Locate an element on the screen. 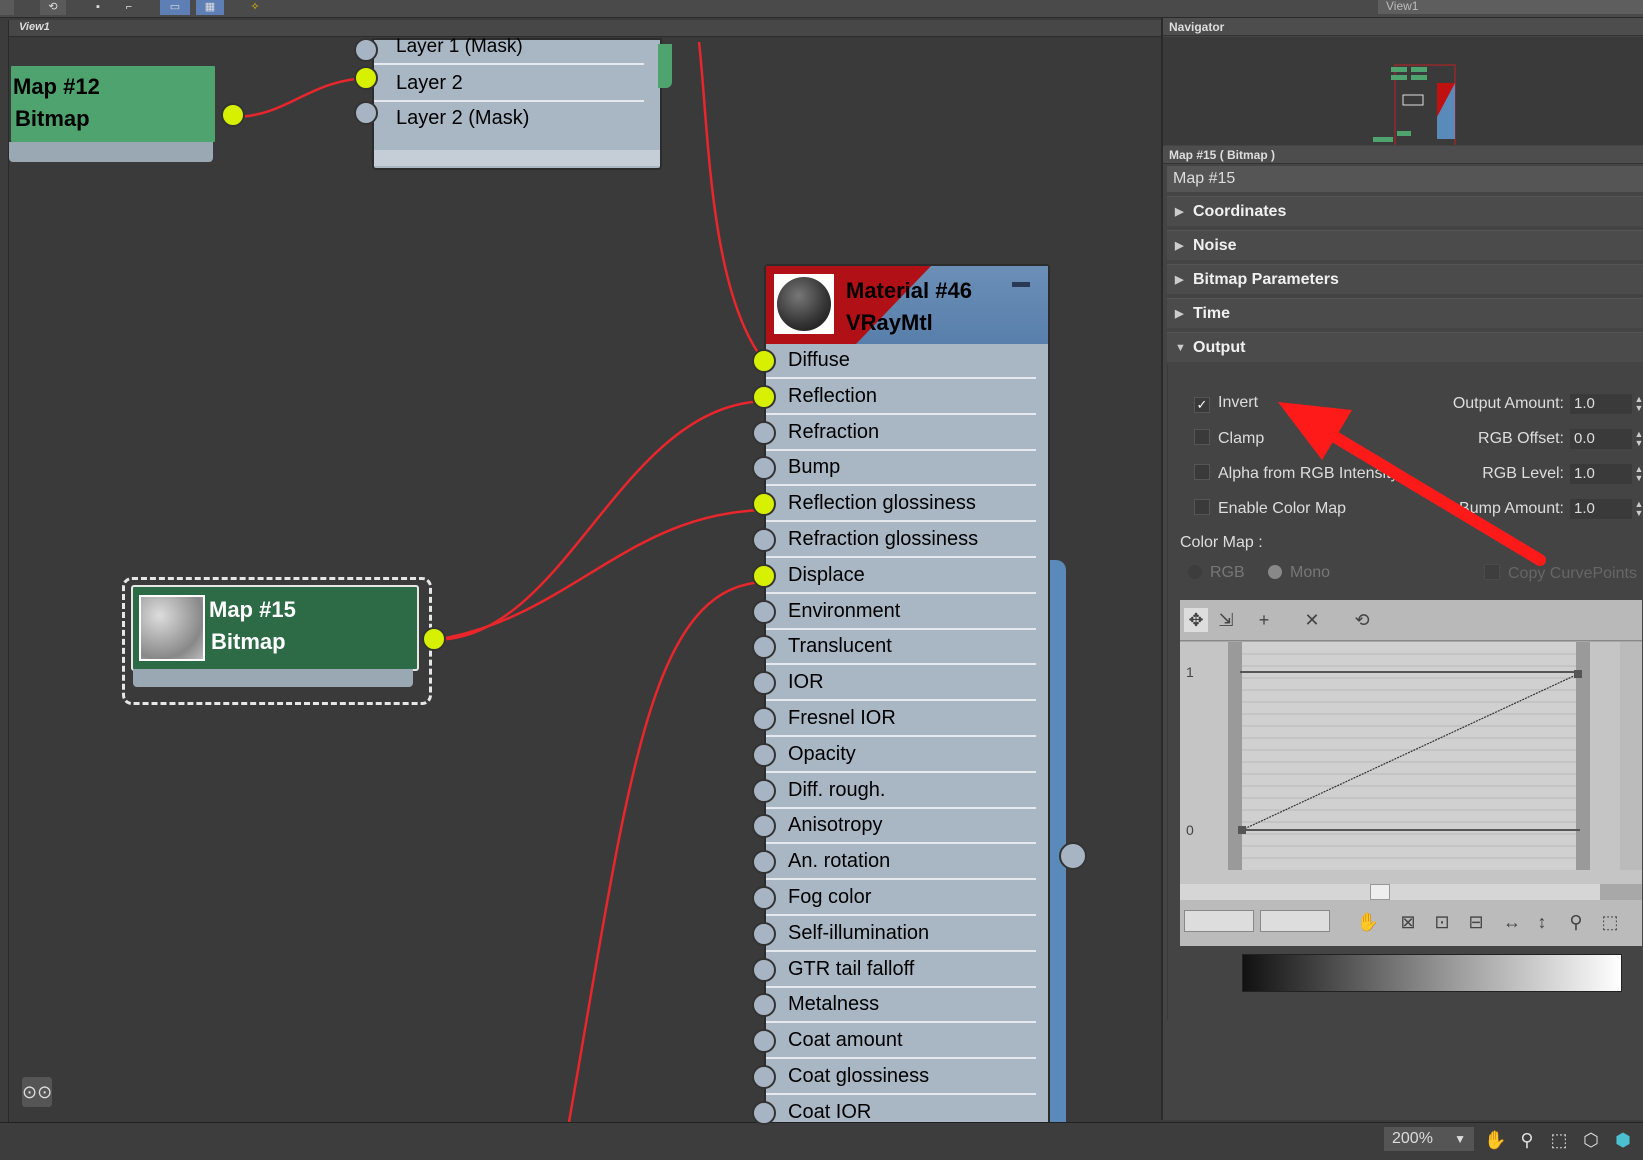 This screenshot has width=1643, height=1160. annotation-arrow is located at coordinates (1412, 484).